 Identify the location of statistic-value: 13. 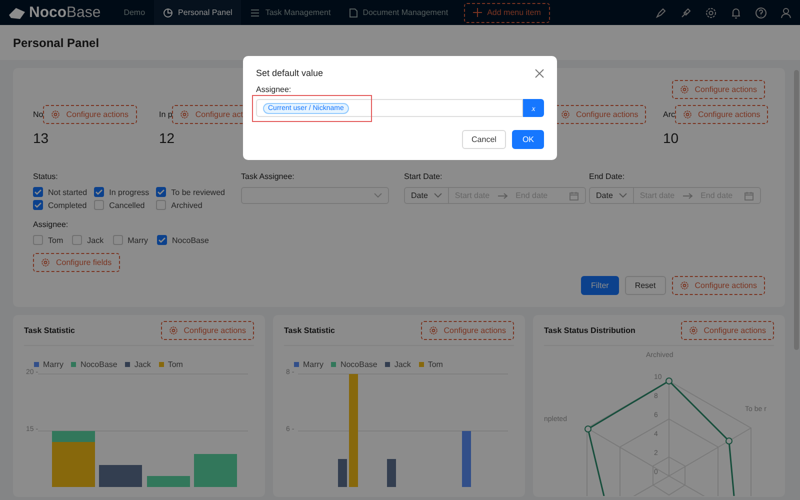
(41, 138).